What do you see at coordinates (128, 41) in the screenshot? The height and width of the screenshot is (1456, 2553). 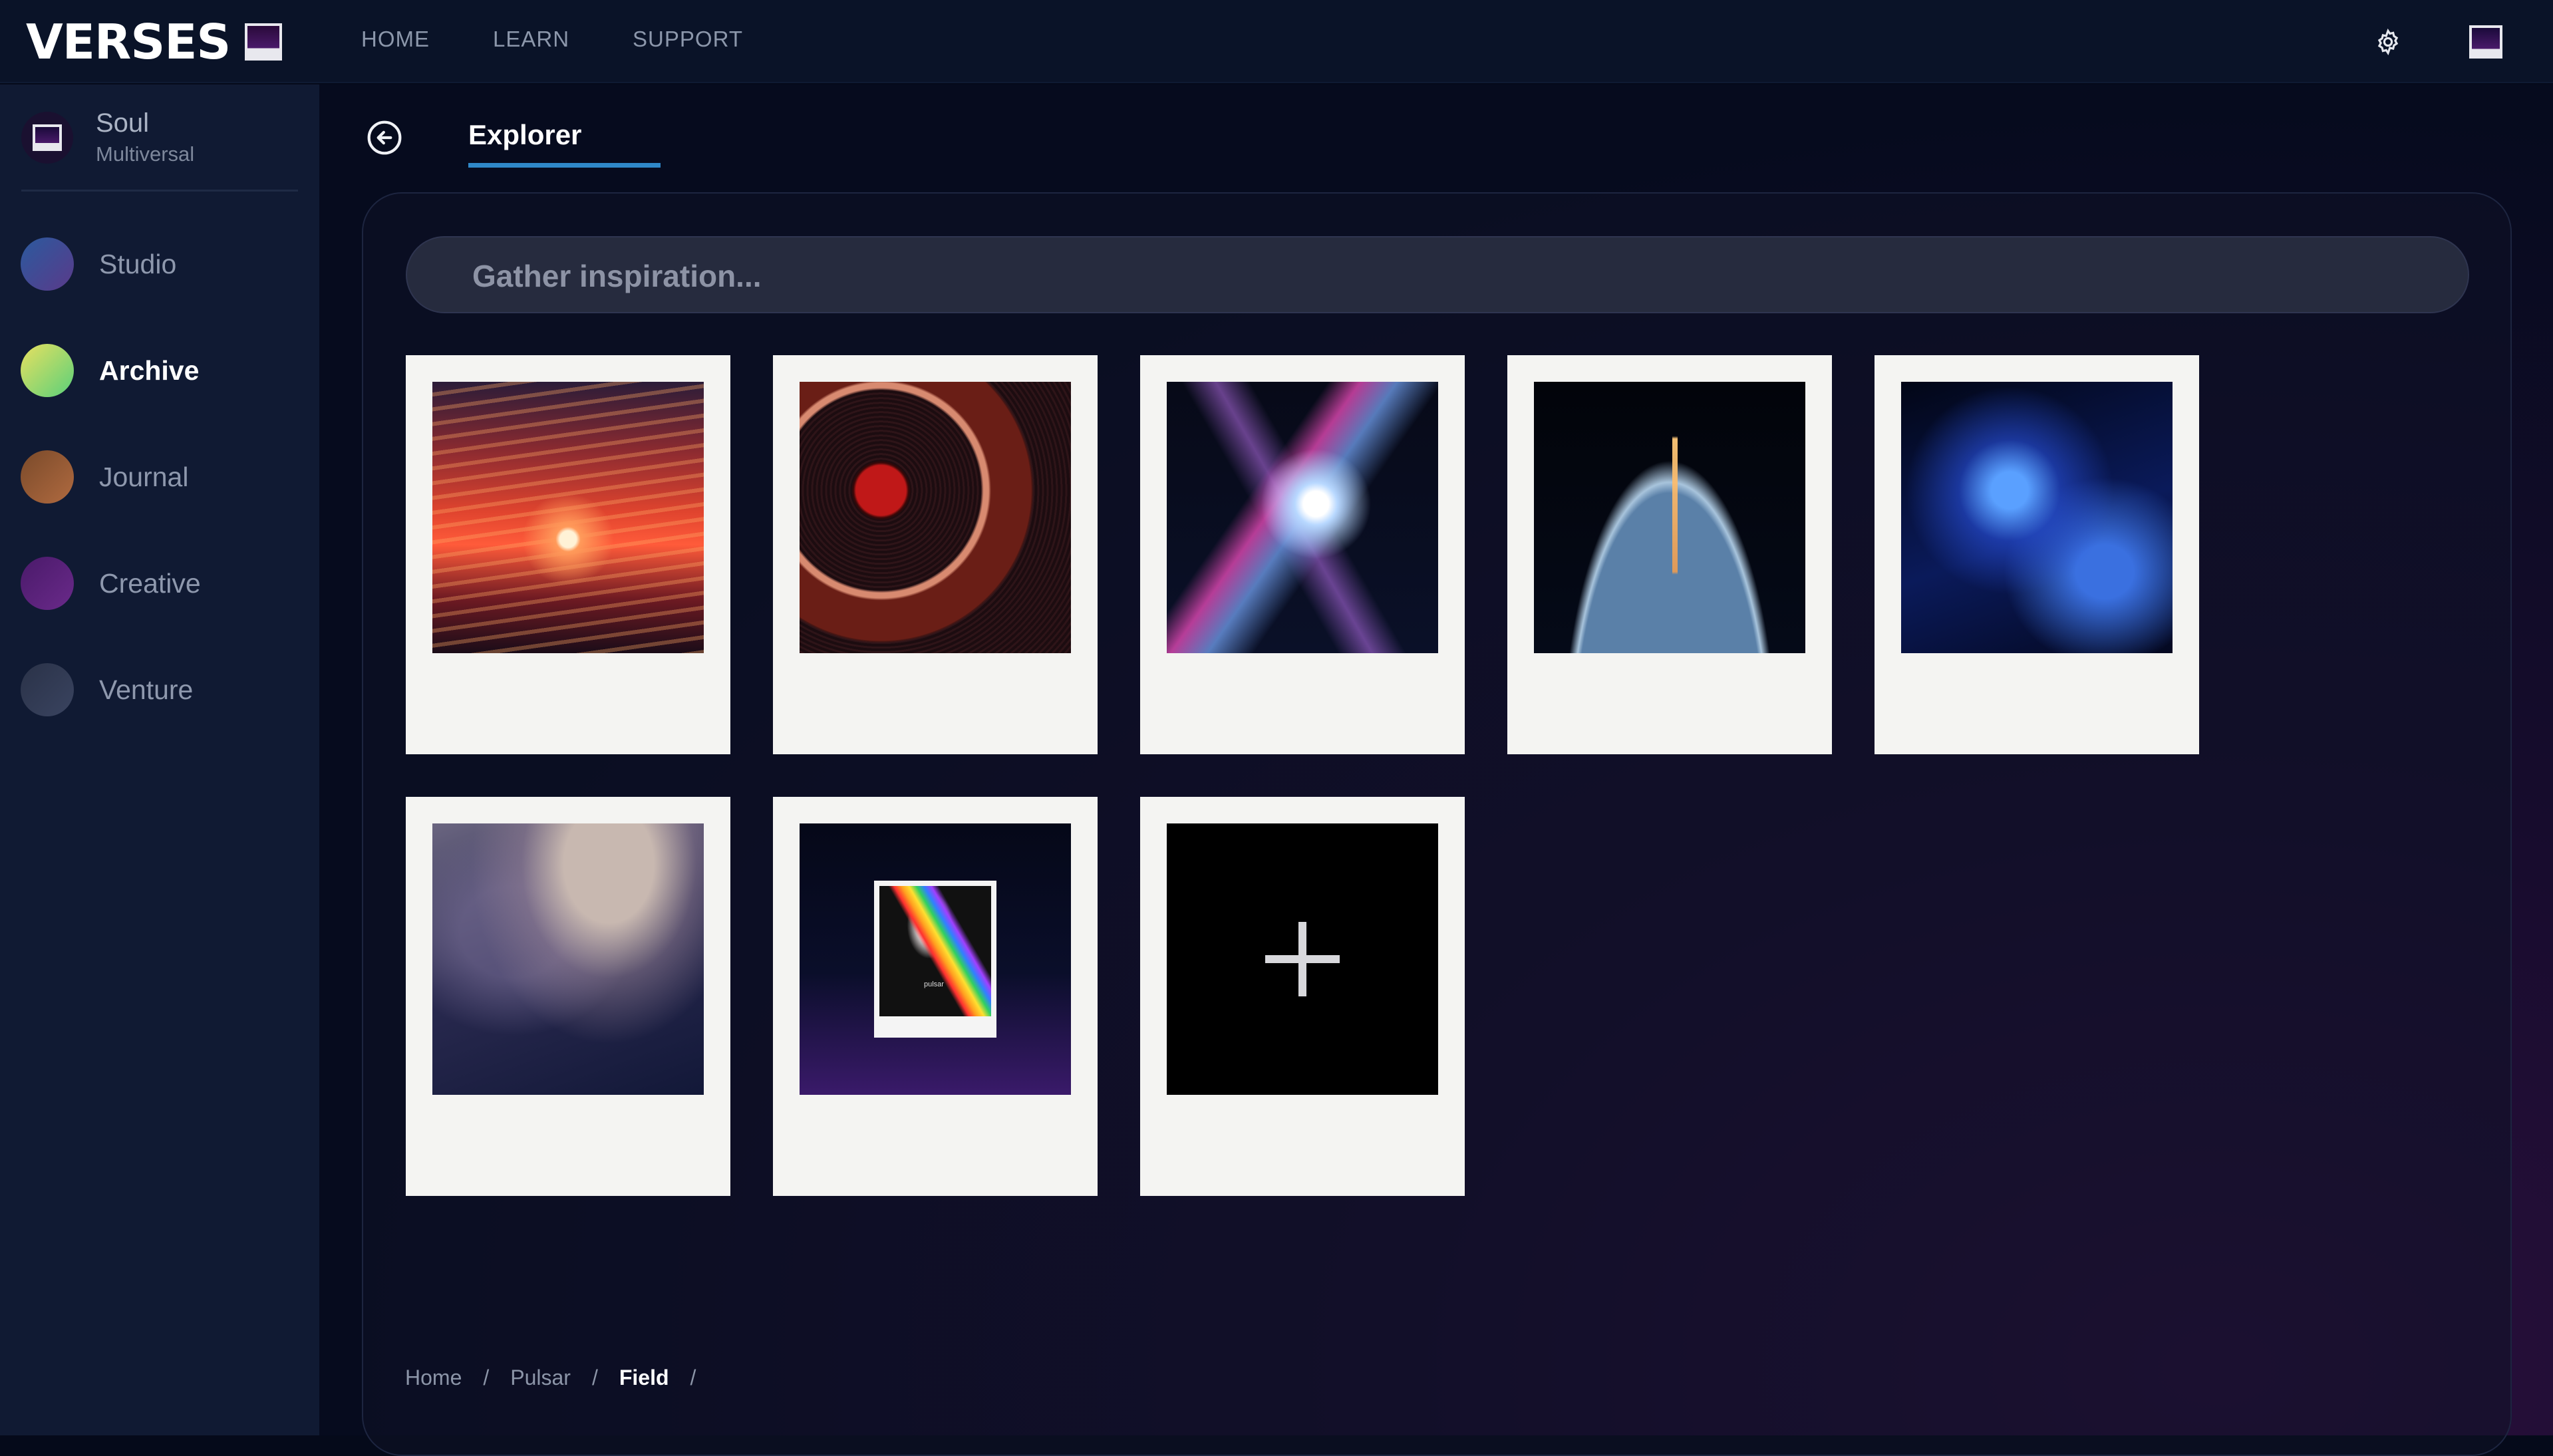 I see `logo-text: VERSES` at bounding box center [128, 41].